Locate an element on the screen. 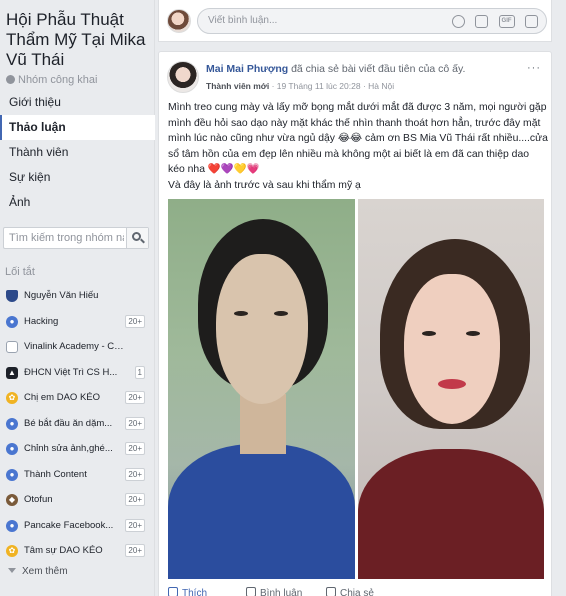  shortcut-item: ● Pancake Facebook... 20+ is located at coordinates (77, 526).